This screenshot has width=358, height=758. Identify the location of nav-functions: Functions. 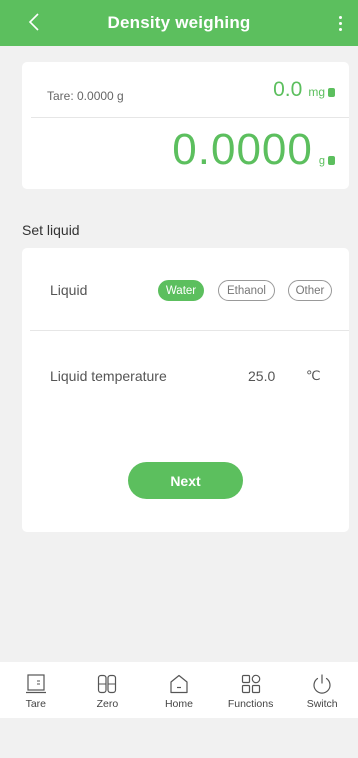
(251, 690).